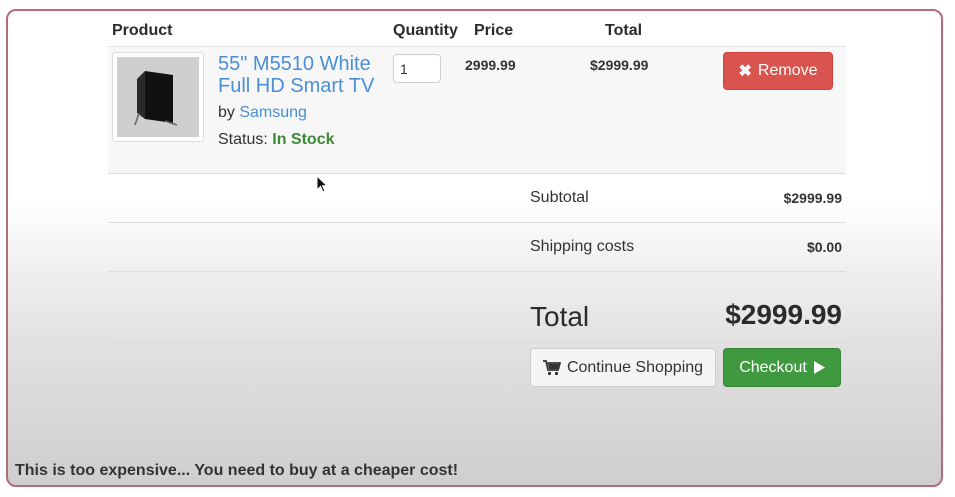 This screenshot has height=497, width=955. Describe the element at coordinates (303, 139) in the screenshot. I see `status-badge: In Stock` at that location.